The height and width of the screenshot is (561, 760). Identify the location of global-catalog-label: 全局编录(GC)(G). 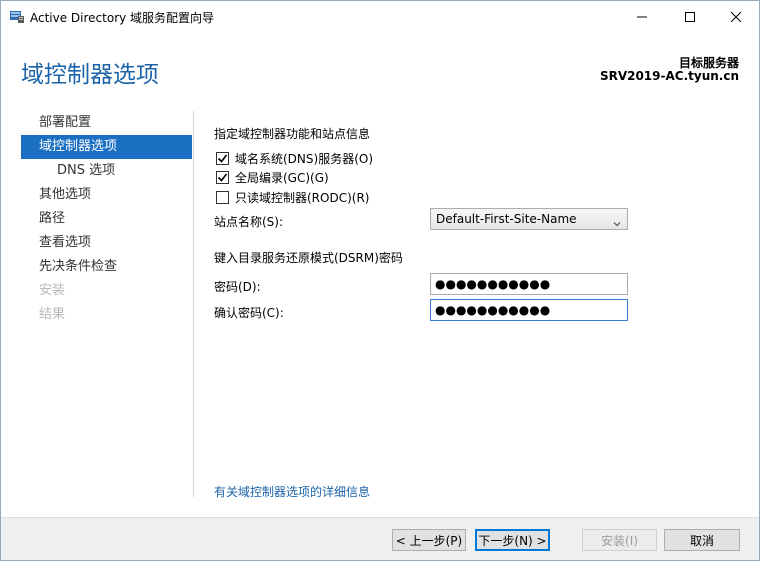
(282, 178).